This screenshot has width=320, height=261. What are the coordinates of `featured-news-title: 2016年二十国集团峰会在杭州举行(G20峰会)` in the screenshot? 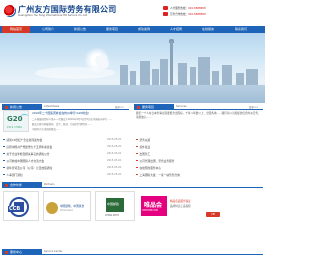 It's located at (82, 113).